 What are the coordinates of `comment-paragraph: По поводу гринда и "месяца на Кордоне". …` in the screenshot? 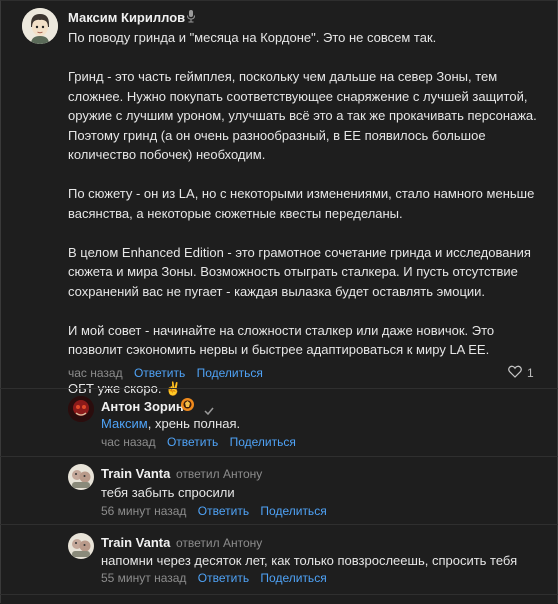 It's located at (252, 37).